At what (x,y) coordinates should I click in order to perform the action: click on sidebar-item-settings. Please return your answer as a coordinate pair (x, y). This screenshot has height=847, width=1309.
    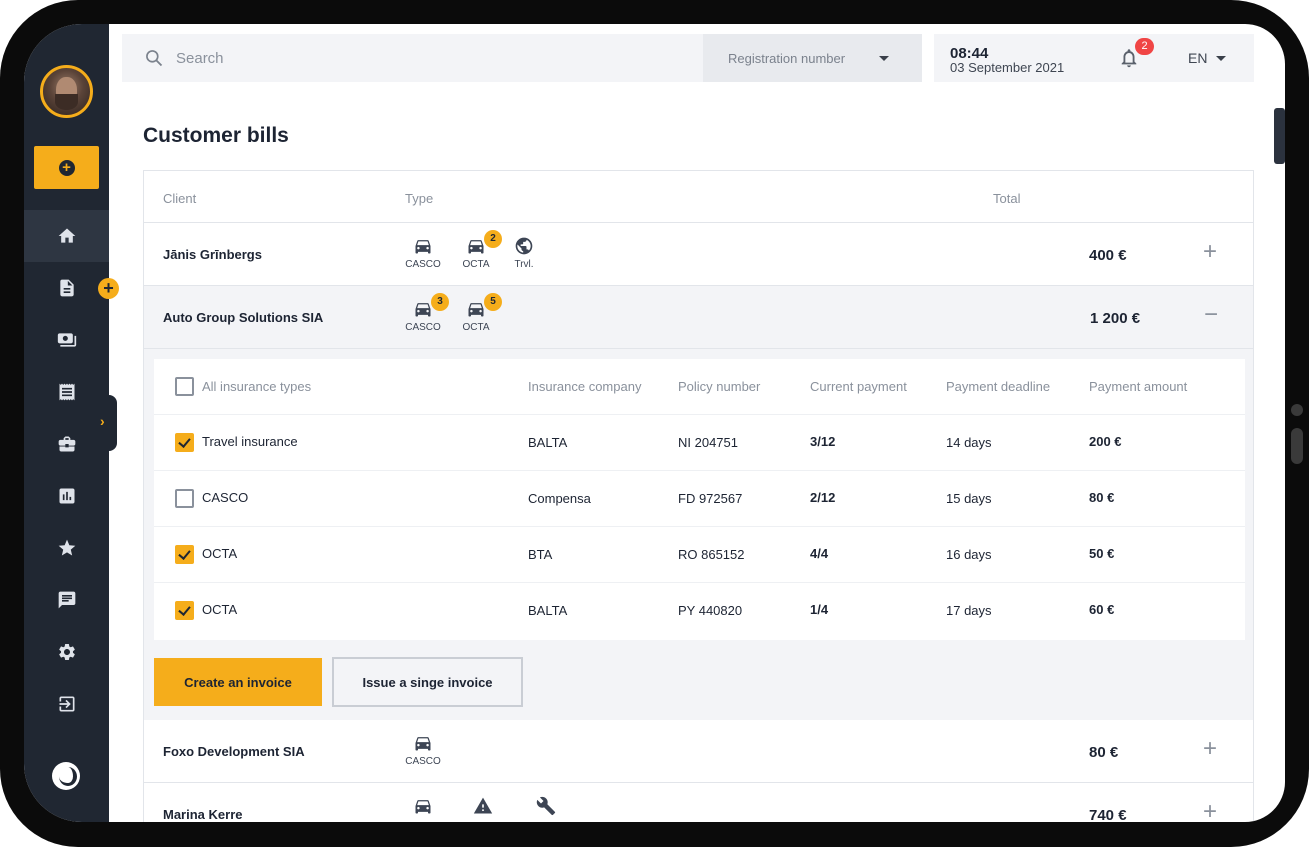
    Looking at the image, I should click on (66, 652).